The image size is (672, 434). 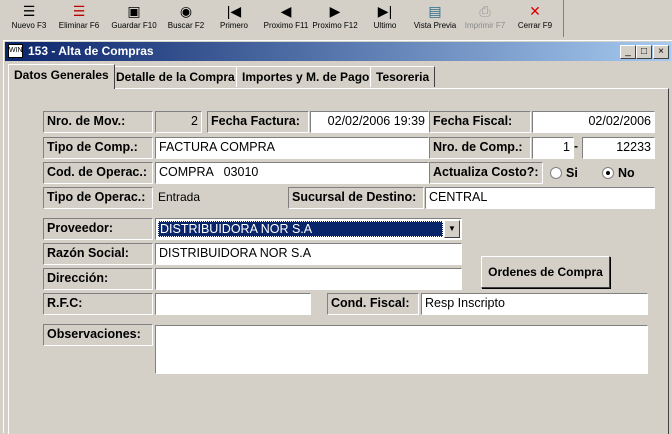 I want to click on actualiza-costo-label: Actualiza Costo?:, so click(x=486, y=173).